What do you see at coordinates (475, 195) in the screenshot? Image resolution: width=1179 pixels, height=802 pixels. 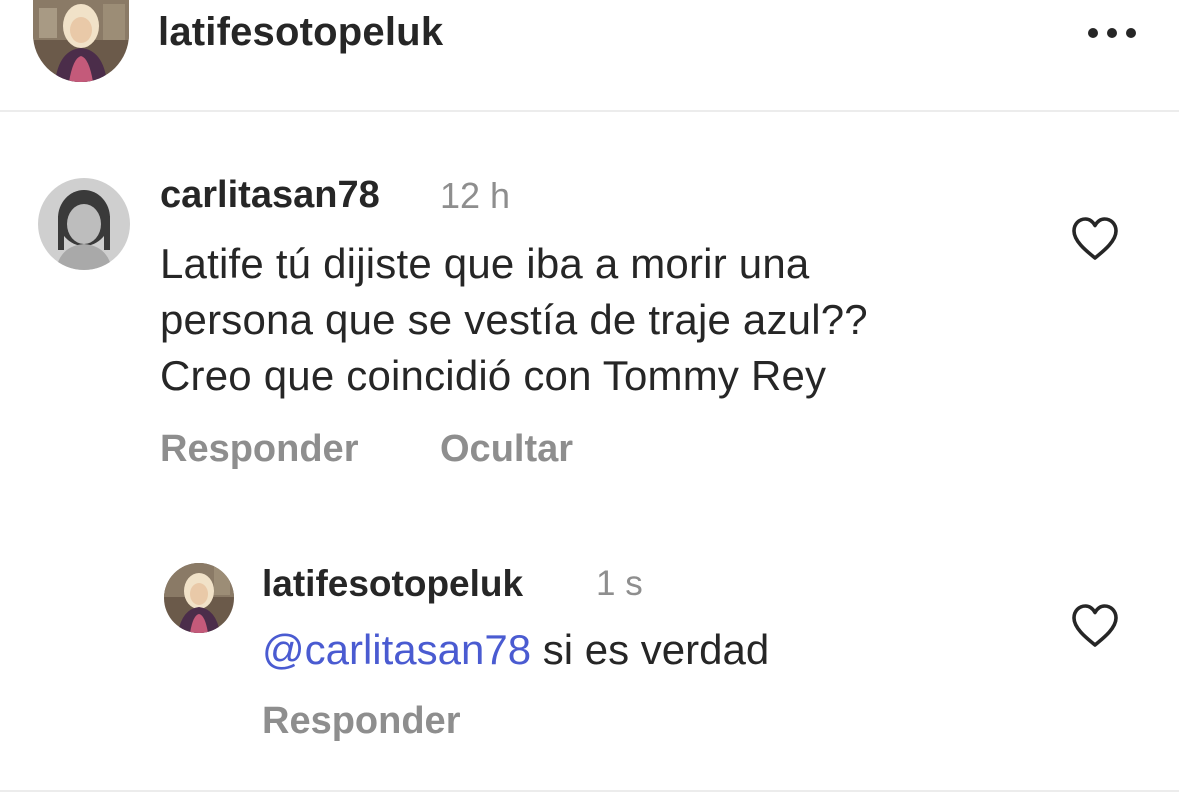 I see `comment-time: 12 h` at bounding box center [475, 195].